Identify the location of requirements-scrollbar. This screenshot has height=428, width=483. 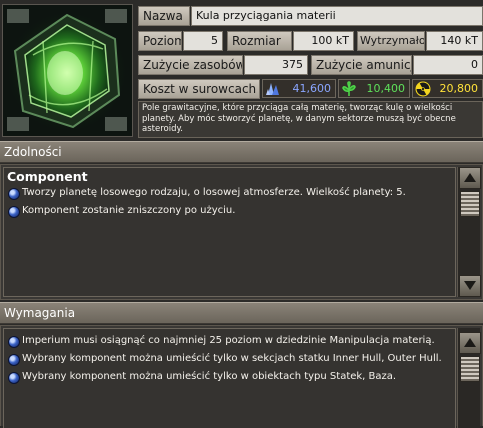
(469, 378).